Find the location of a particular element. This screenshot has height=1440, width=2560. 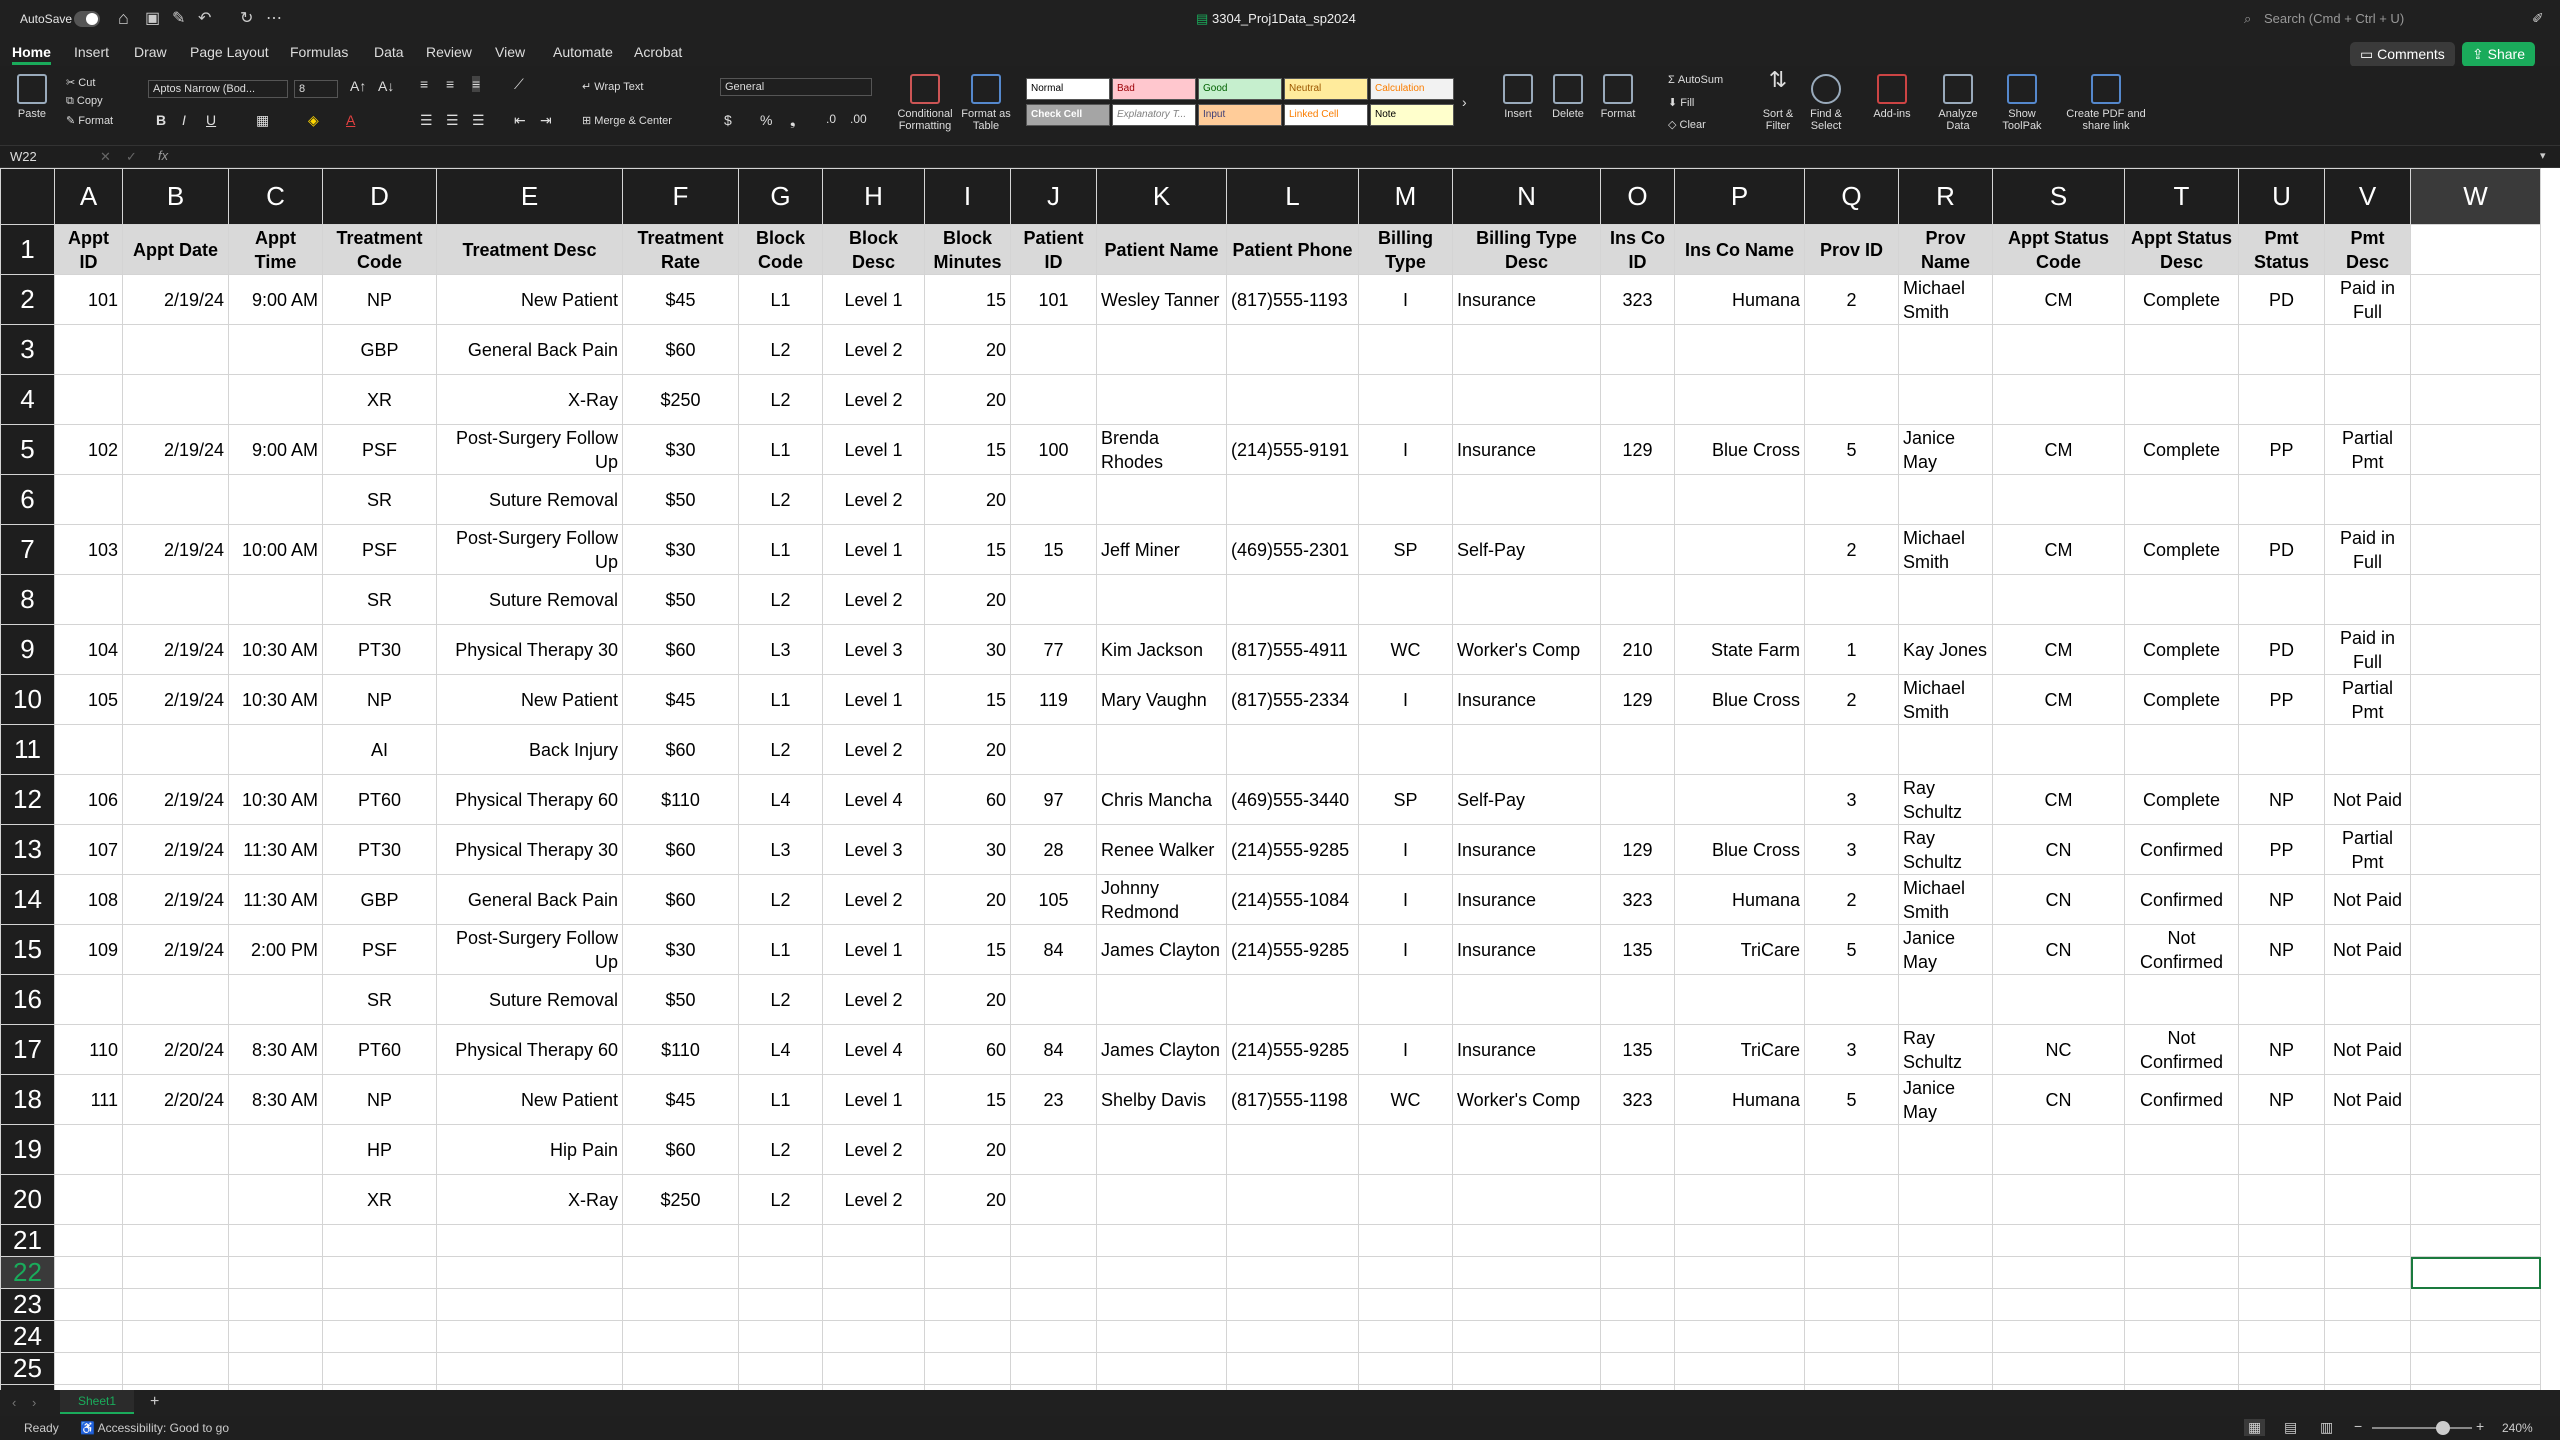

clear-button: ◇ Clear is located at coordinates (1687, 124).